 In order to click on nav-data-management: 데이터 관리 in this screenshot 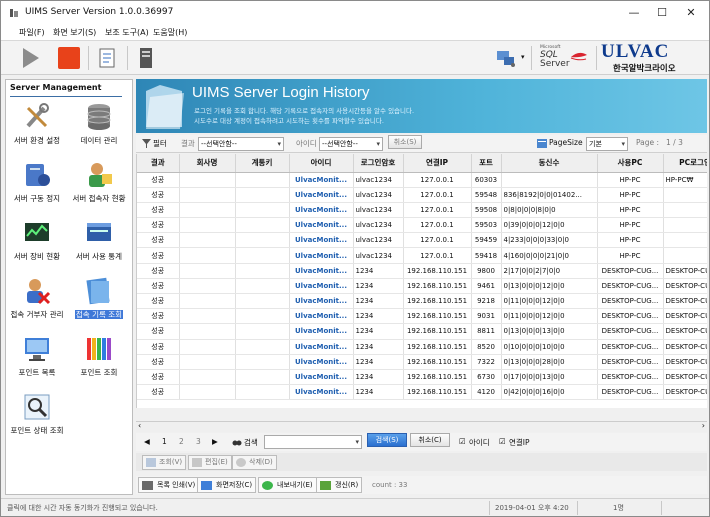, I will do `click(99, 130)`.